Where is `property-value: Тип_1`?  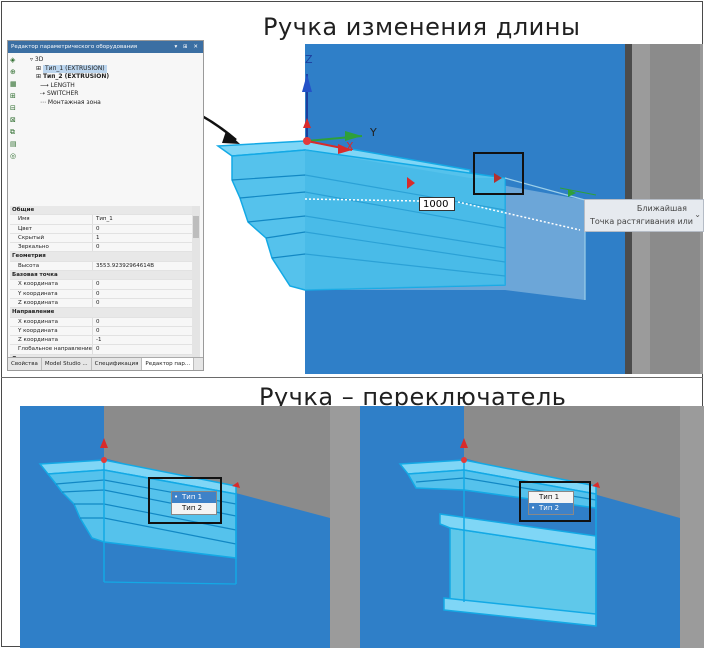 property-value: Тип_1 is located at coordinates (143, 219).